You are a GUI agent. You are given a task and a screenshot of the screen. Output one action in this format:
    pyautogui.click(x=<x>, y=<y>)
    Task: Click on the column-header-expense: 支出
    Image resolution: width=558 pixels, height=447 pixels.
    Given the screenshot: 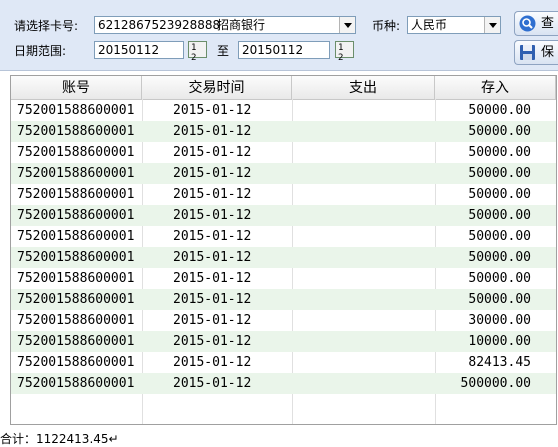 What is the action you would take?
    pyautogui.click(x=363, y=87)
    